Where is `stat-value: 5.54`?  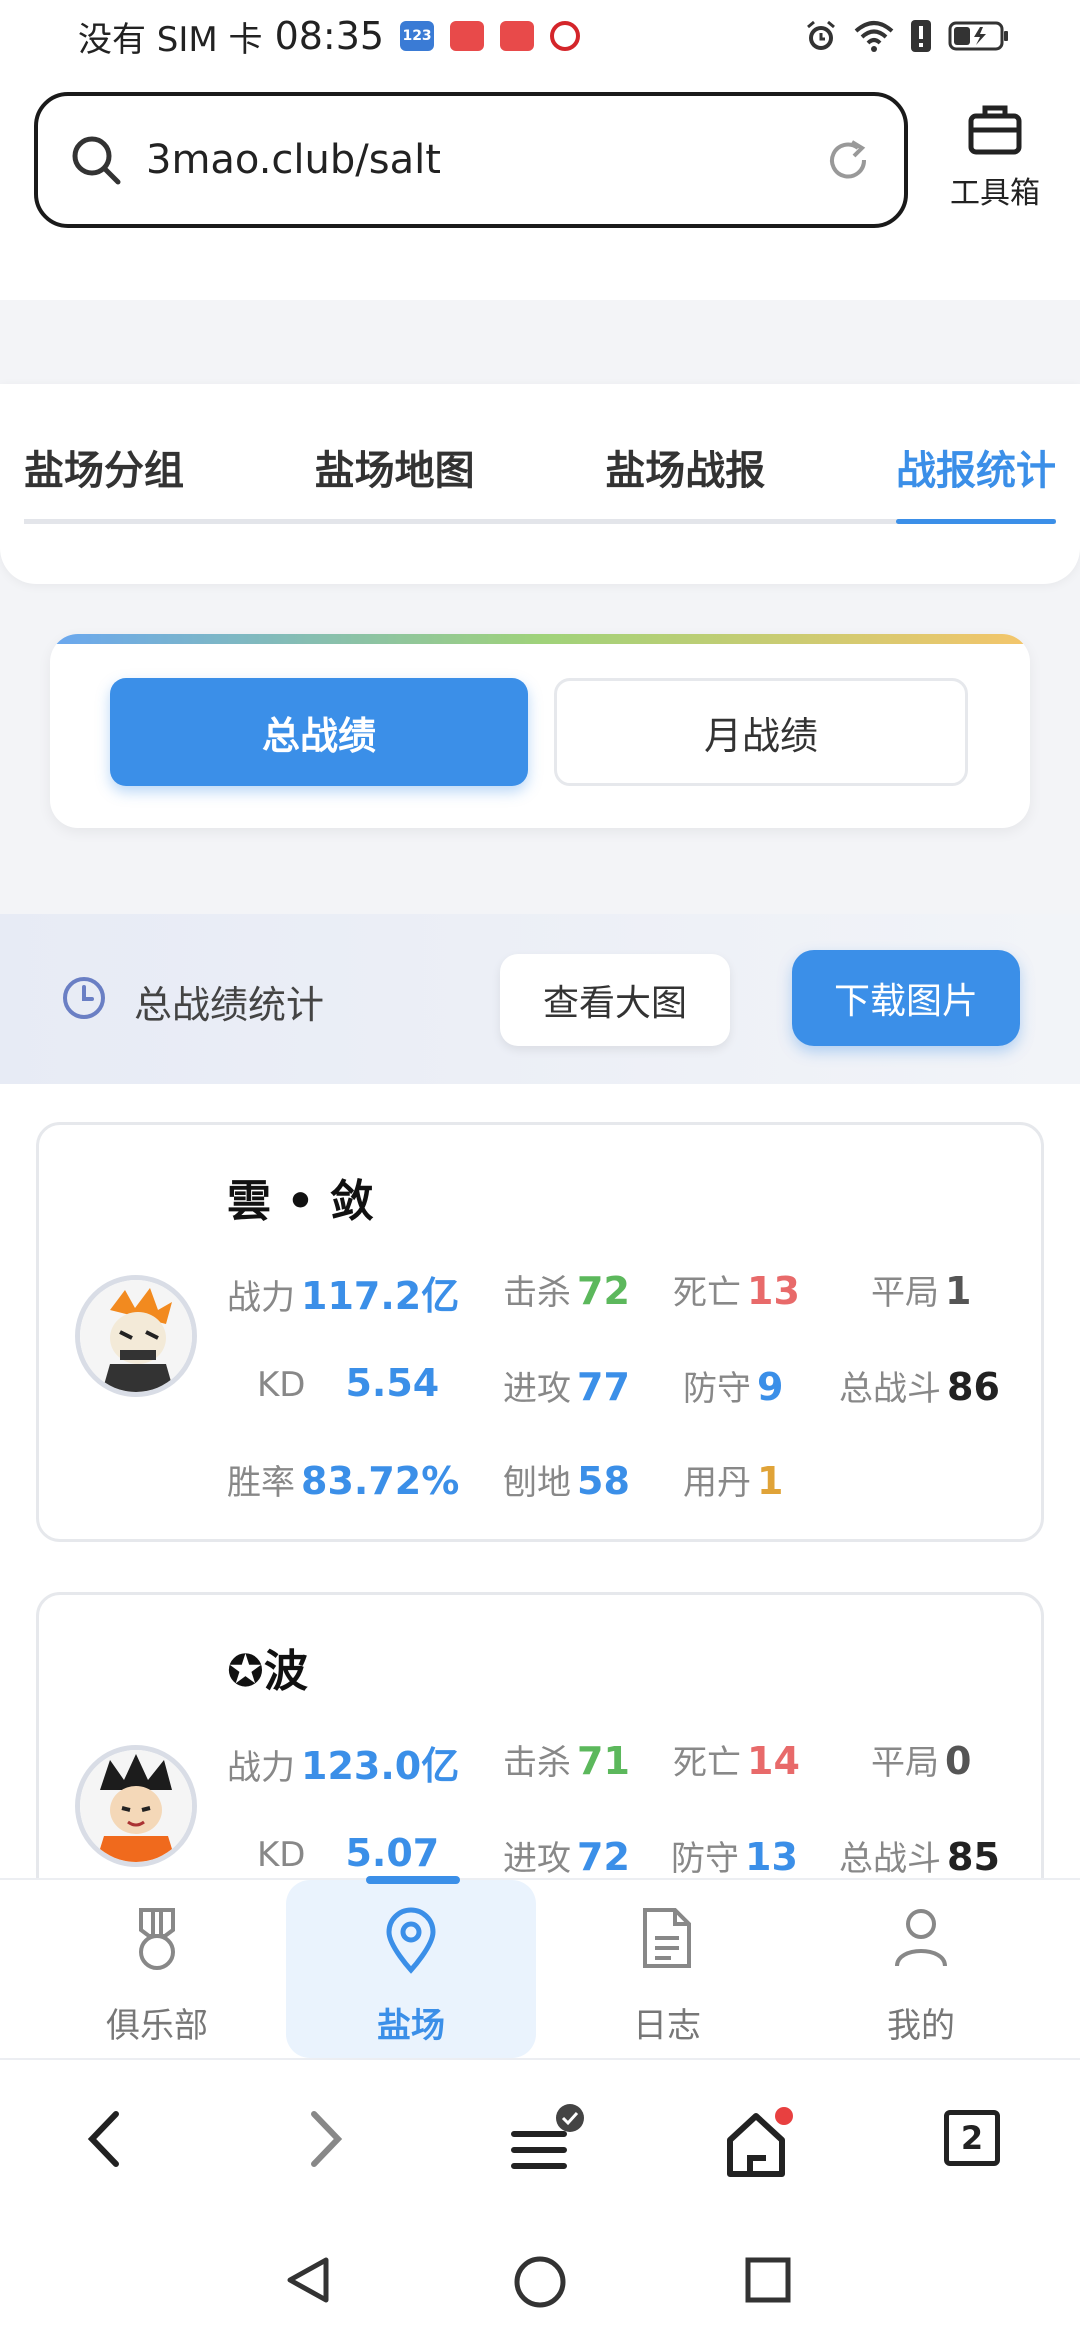 stat-value: 5.54 is located at coordinates (392, 1383).